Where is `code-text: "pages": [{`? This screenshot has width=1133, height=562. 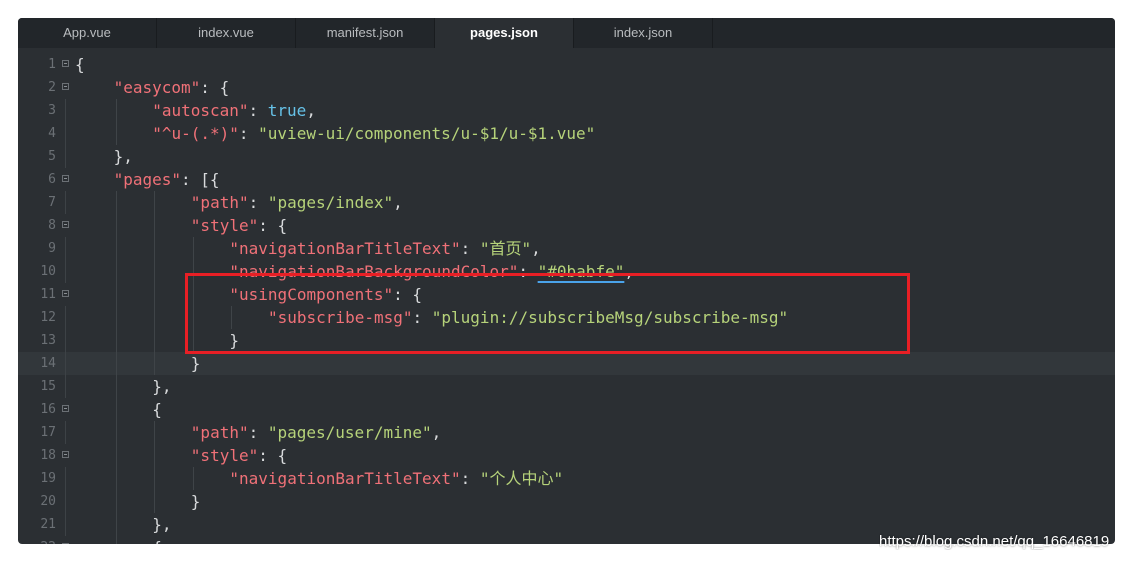 code-text: "pages": [{ is located at coordinates (167, 179).